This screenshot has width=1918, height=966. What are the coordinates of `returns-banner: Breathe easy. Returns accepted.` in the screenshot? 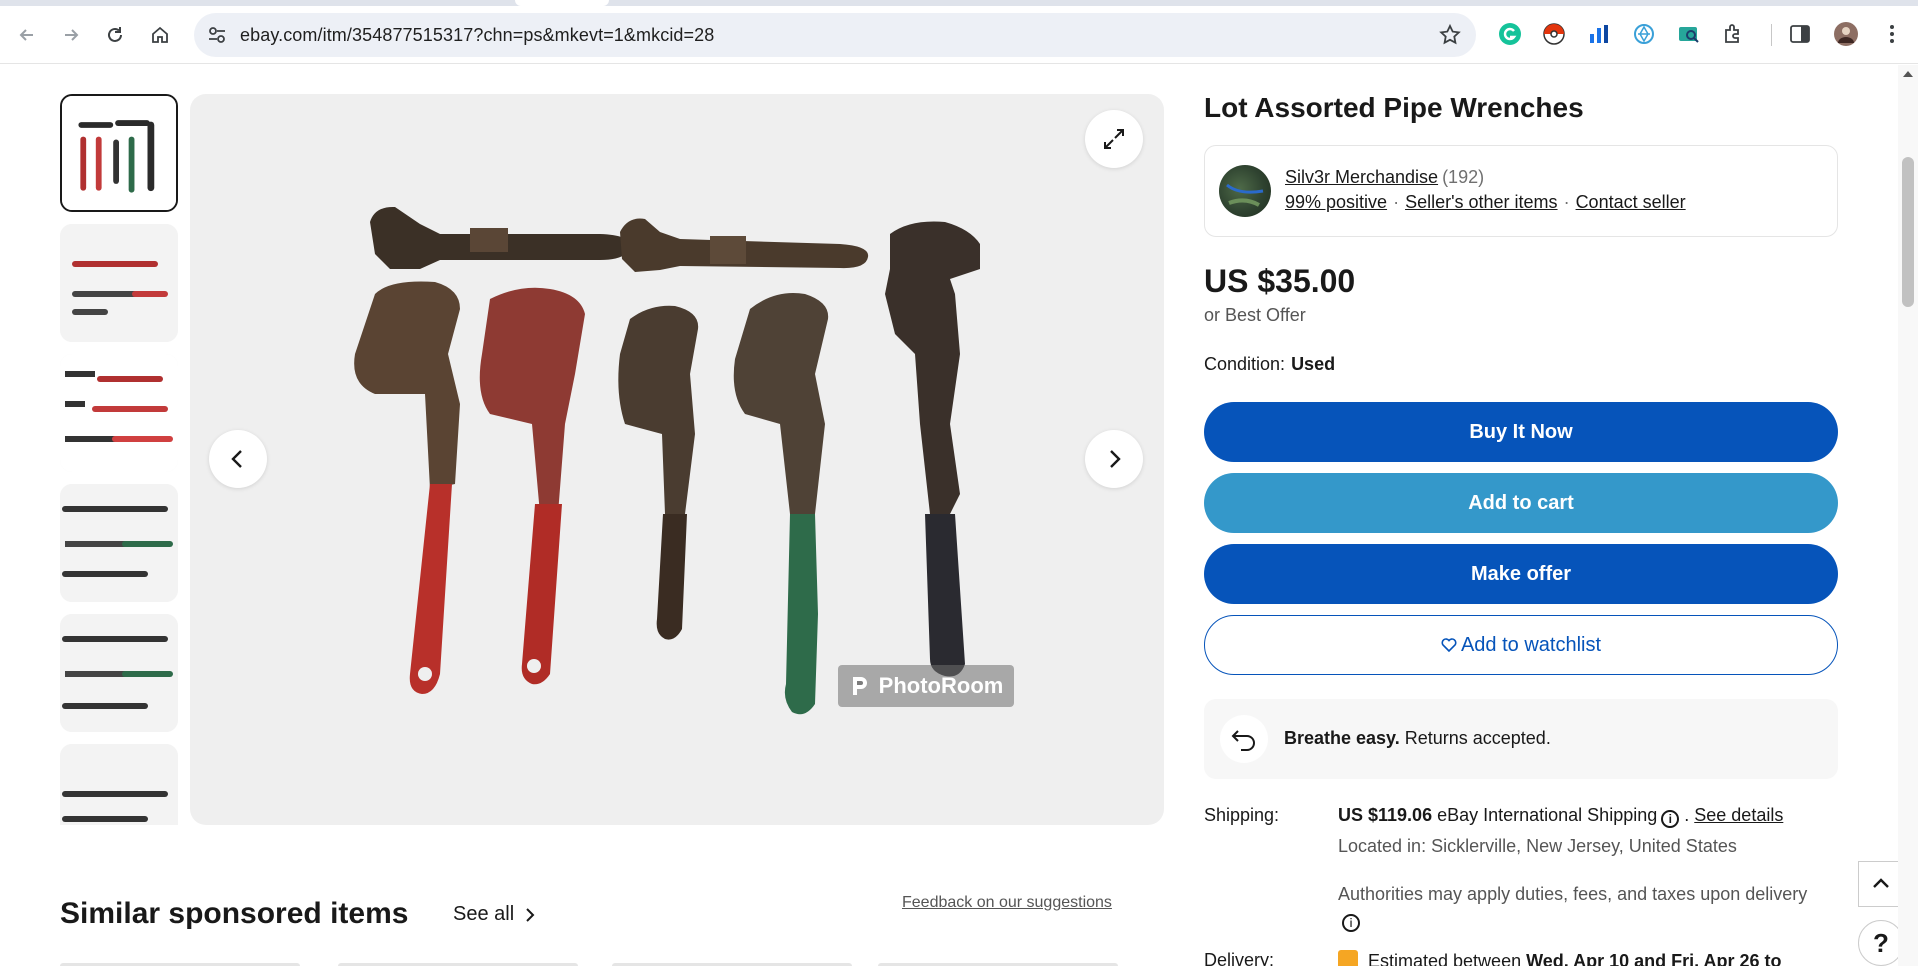 It's located at (1521, 739).